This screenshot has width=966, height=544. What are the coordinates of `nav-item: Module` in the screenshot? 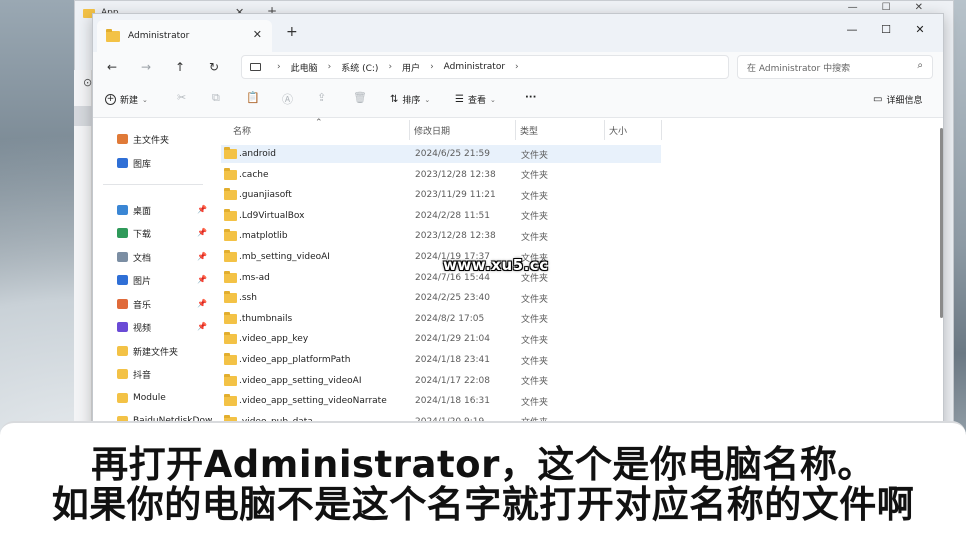 It's located at (141, 398).